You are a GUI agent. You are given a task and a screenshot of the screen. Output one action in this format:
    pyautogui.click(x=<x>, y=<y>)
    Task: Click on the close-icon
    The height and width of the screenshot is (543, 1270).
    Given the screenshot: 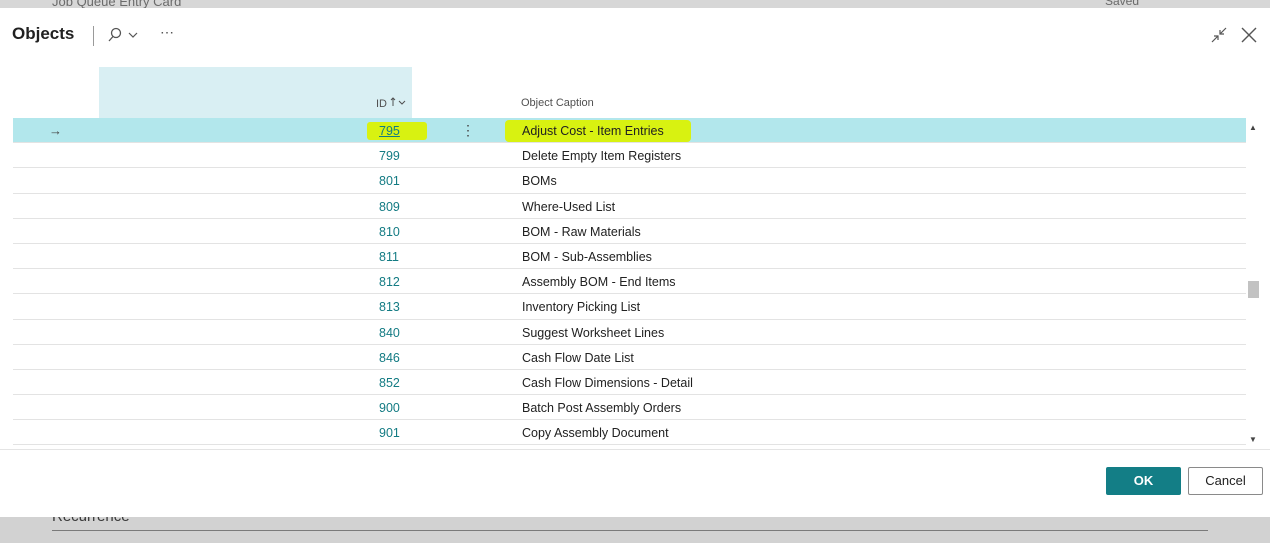 What is the action you would take?
    pyautogui.click(x=1249, y=35)
    